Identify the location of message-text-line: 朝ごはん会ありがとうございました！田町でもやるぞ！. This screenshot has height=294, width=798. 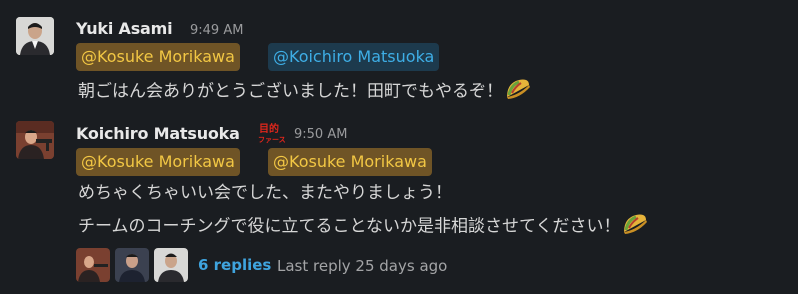
(304, 91).